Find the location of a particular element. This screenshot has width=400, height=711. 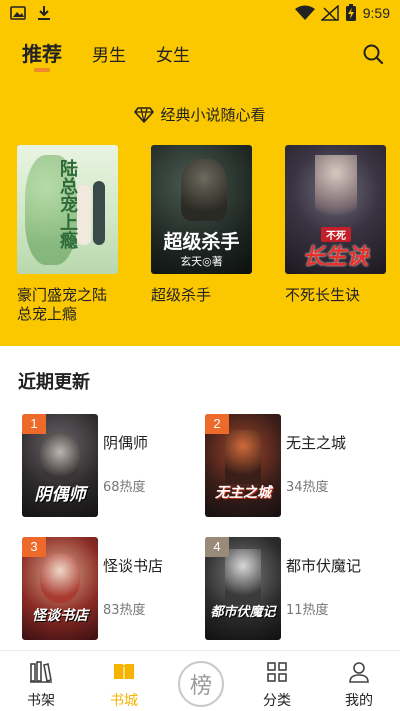

rank-icon: 榜 is located at coordinates (201, 684).